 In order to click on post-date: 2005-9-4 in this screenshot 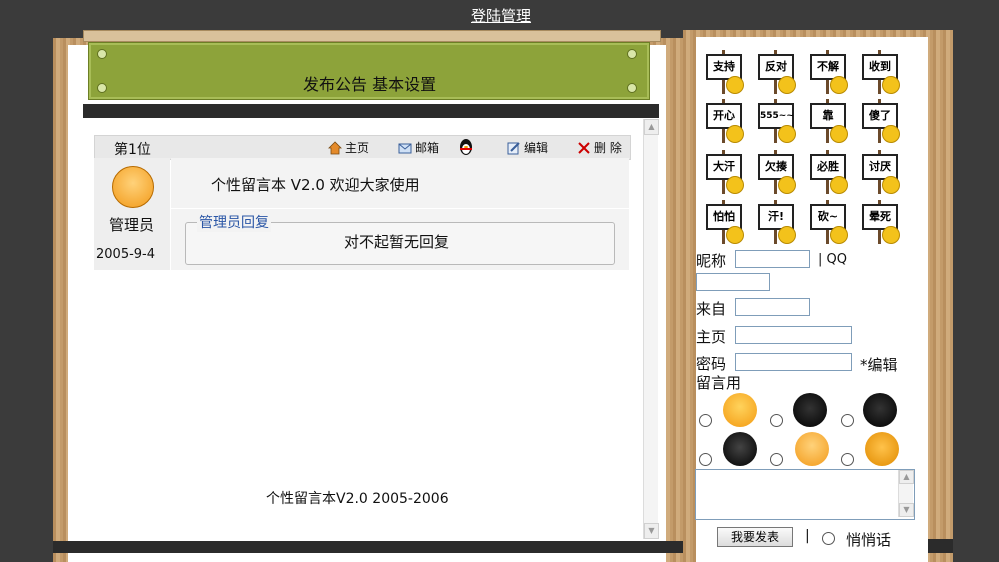, I will do `click(126, 254)`.